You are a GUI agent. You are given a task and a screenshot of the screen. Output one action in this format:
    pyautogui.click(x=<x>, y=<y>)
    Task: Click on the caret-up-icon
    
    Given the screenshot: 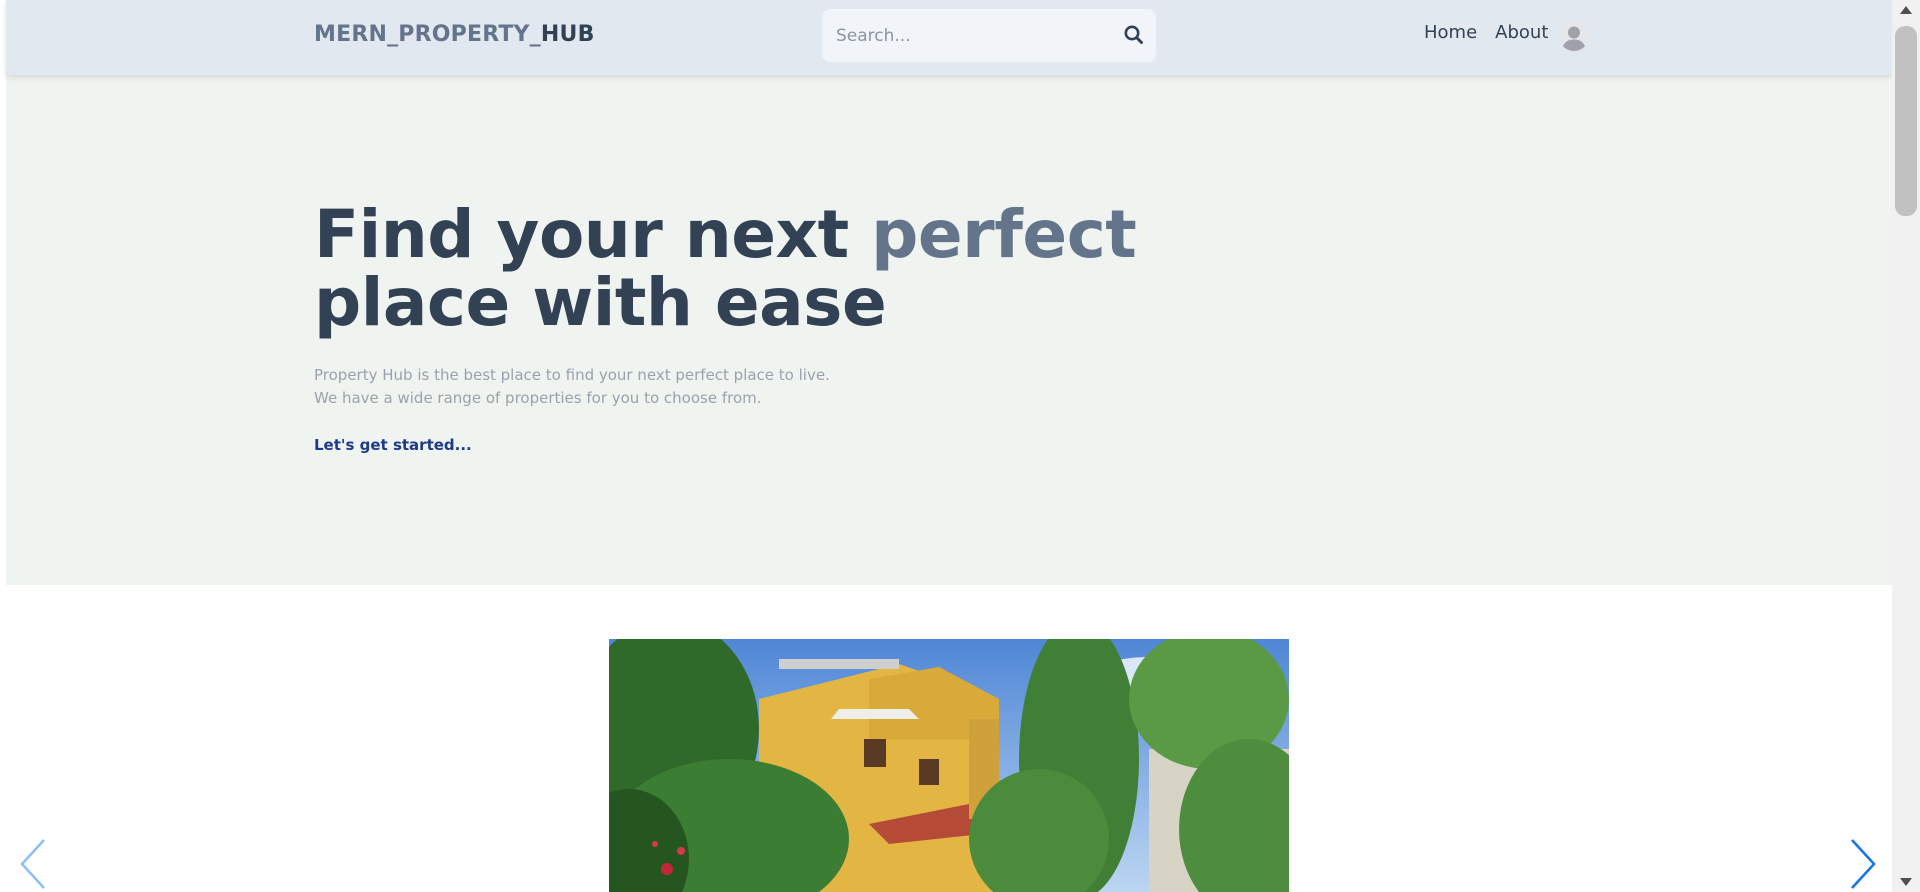 What is the action you would take?
    pyautogui.click(x=1906, y=10)
    